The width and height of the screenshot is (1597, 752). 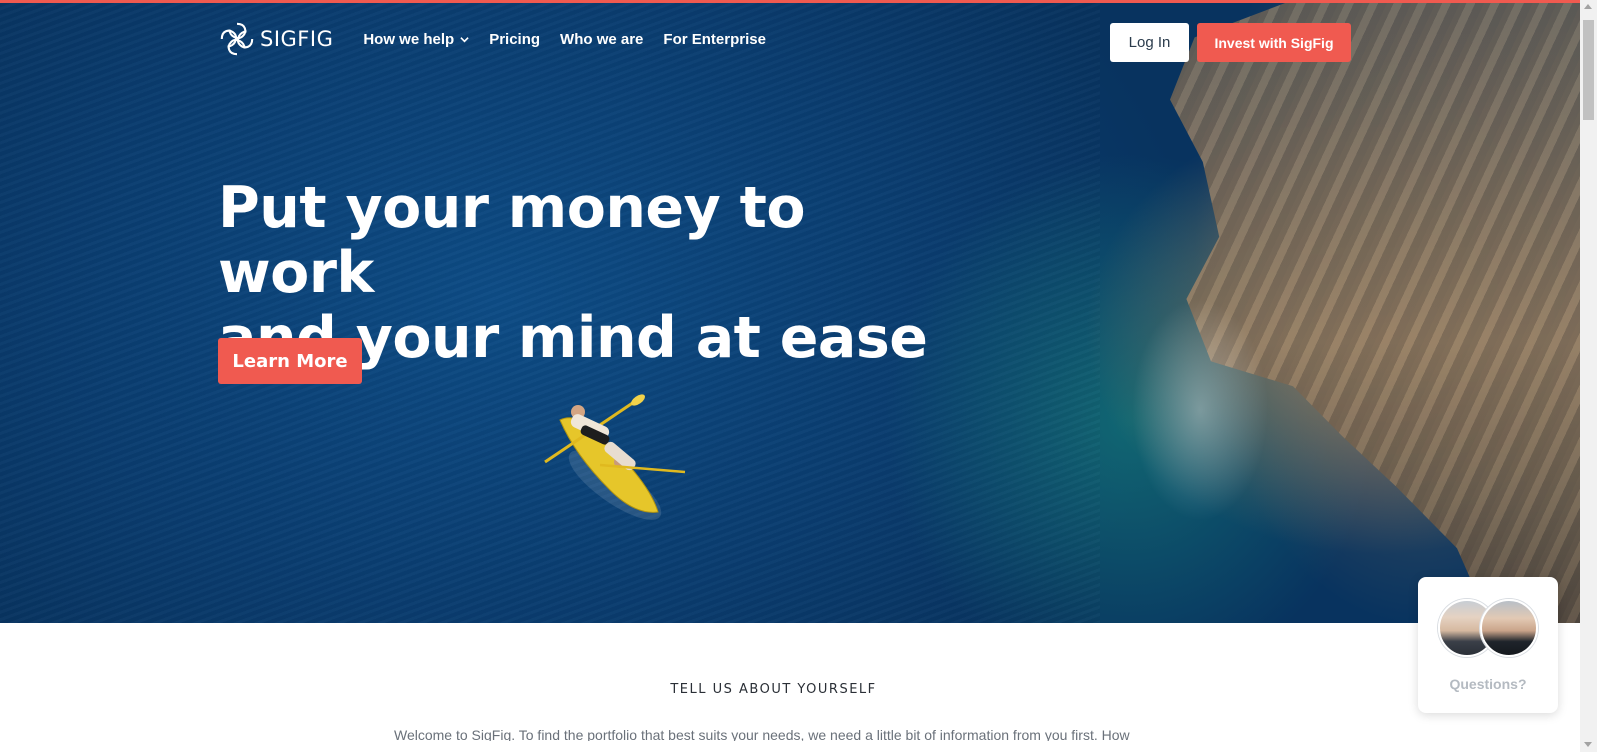 I want to click on nav-pricing: Pricing, so click(x=514, y=39).